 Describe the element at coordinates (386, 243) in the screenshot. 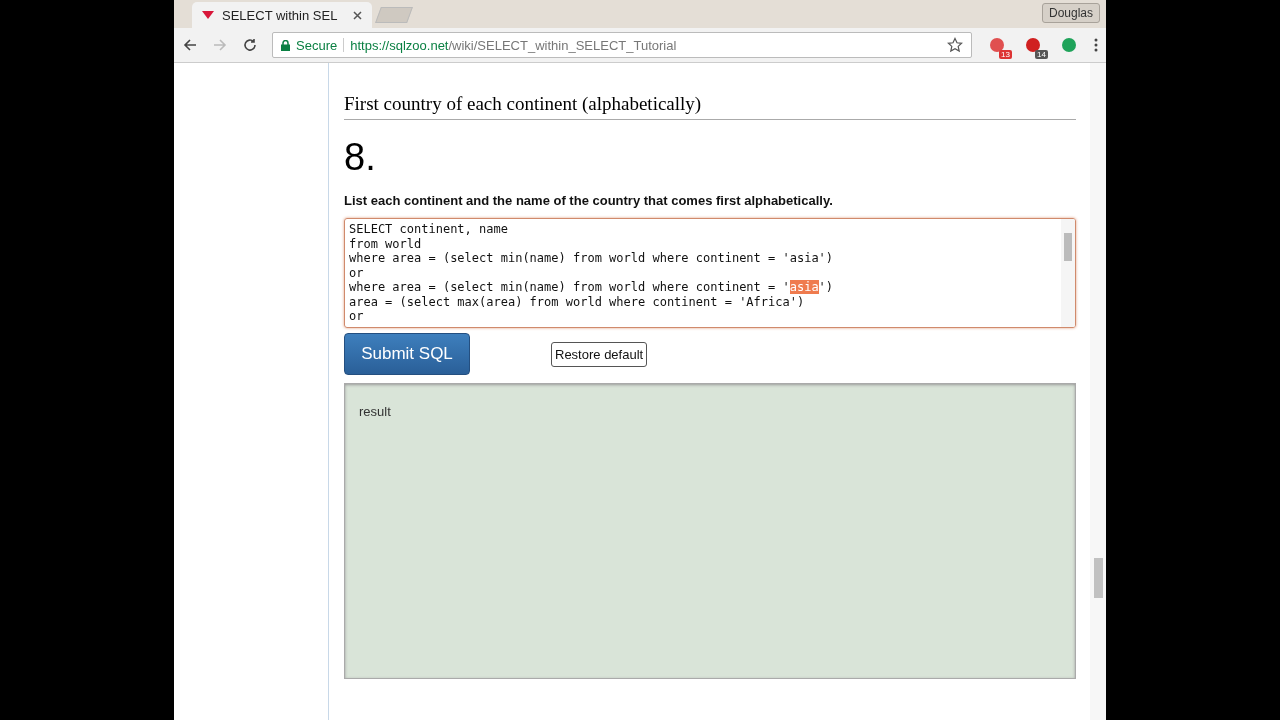

I see `code-line: from world` at that location.